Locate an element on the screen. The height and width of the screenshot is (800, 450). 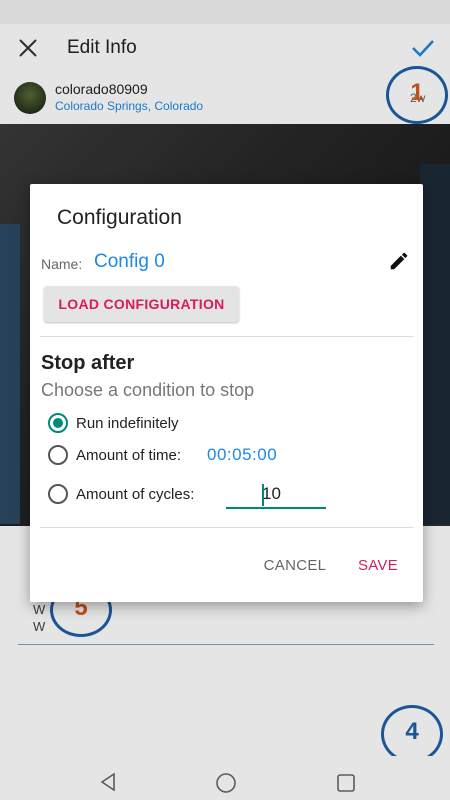
name-label: Name: is located at coordinates (62, 264).